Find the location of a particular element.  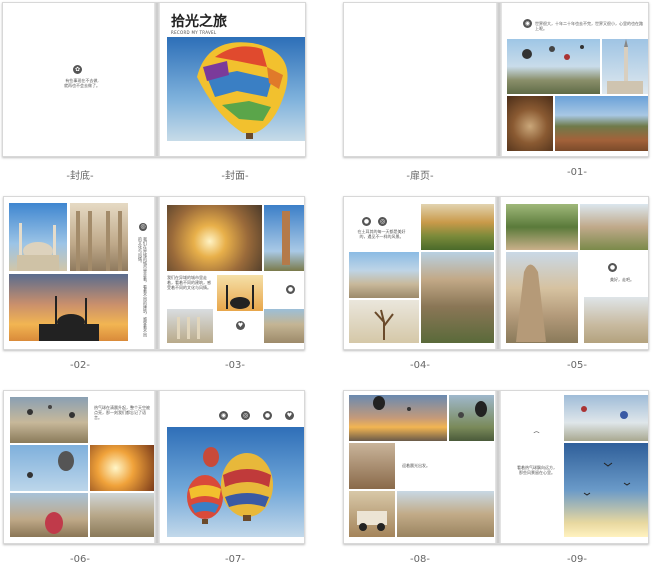

photo-mosque-interior is located at coordinates (530, 123).